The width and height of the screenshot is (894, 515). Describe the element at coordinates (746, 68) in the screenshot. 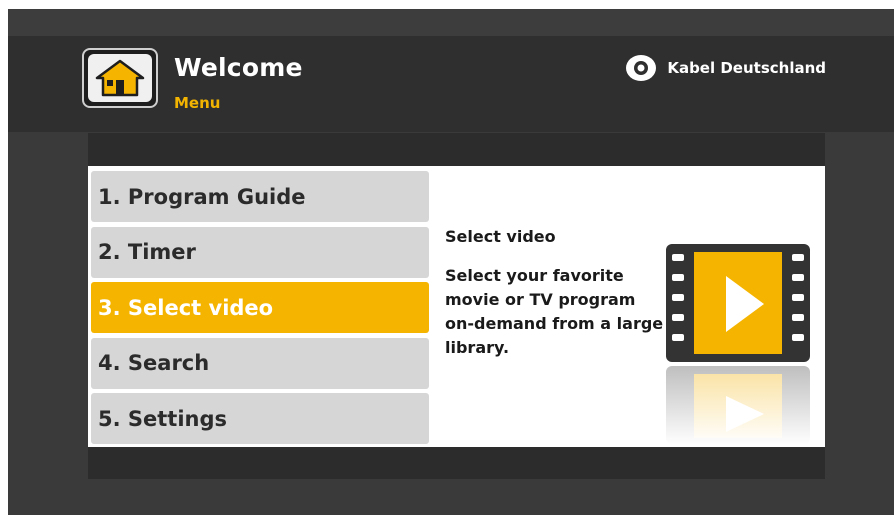

I see `brand-name: Kabel Deutschland` at that location.